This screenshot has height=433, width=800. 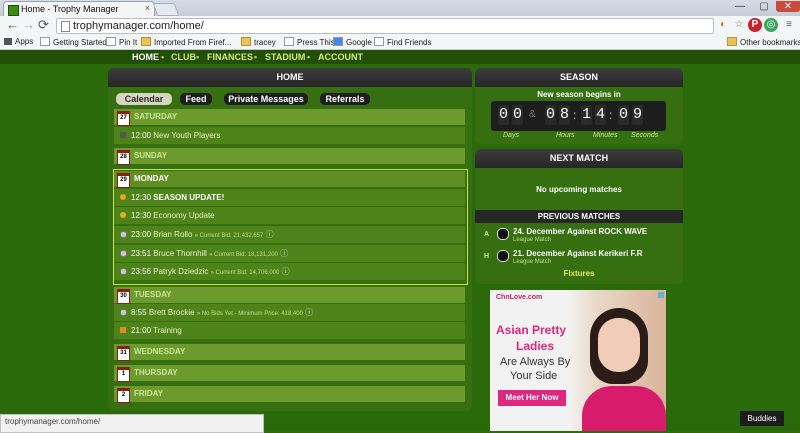 I want to click on url-text: trophymanager.com/home/, so click(x=138, y=26).